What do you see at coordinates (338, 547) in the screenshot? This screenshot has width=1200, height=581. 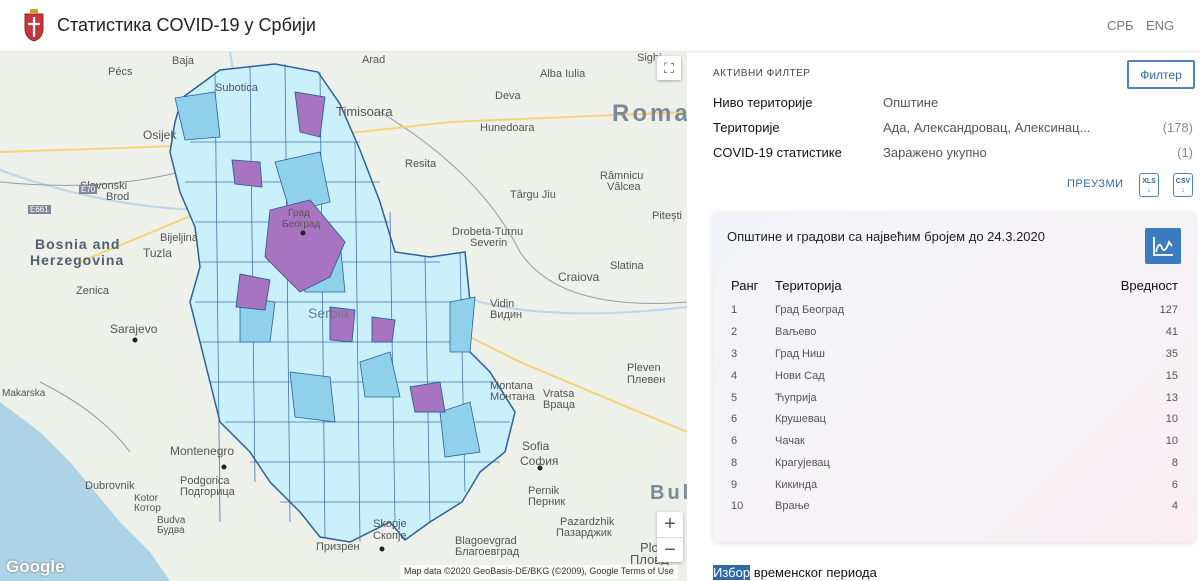 I see `map-label: Призрен` at bounding box center [338, 547].